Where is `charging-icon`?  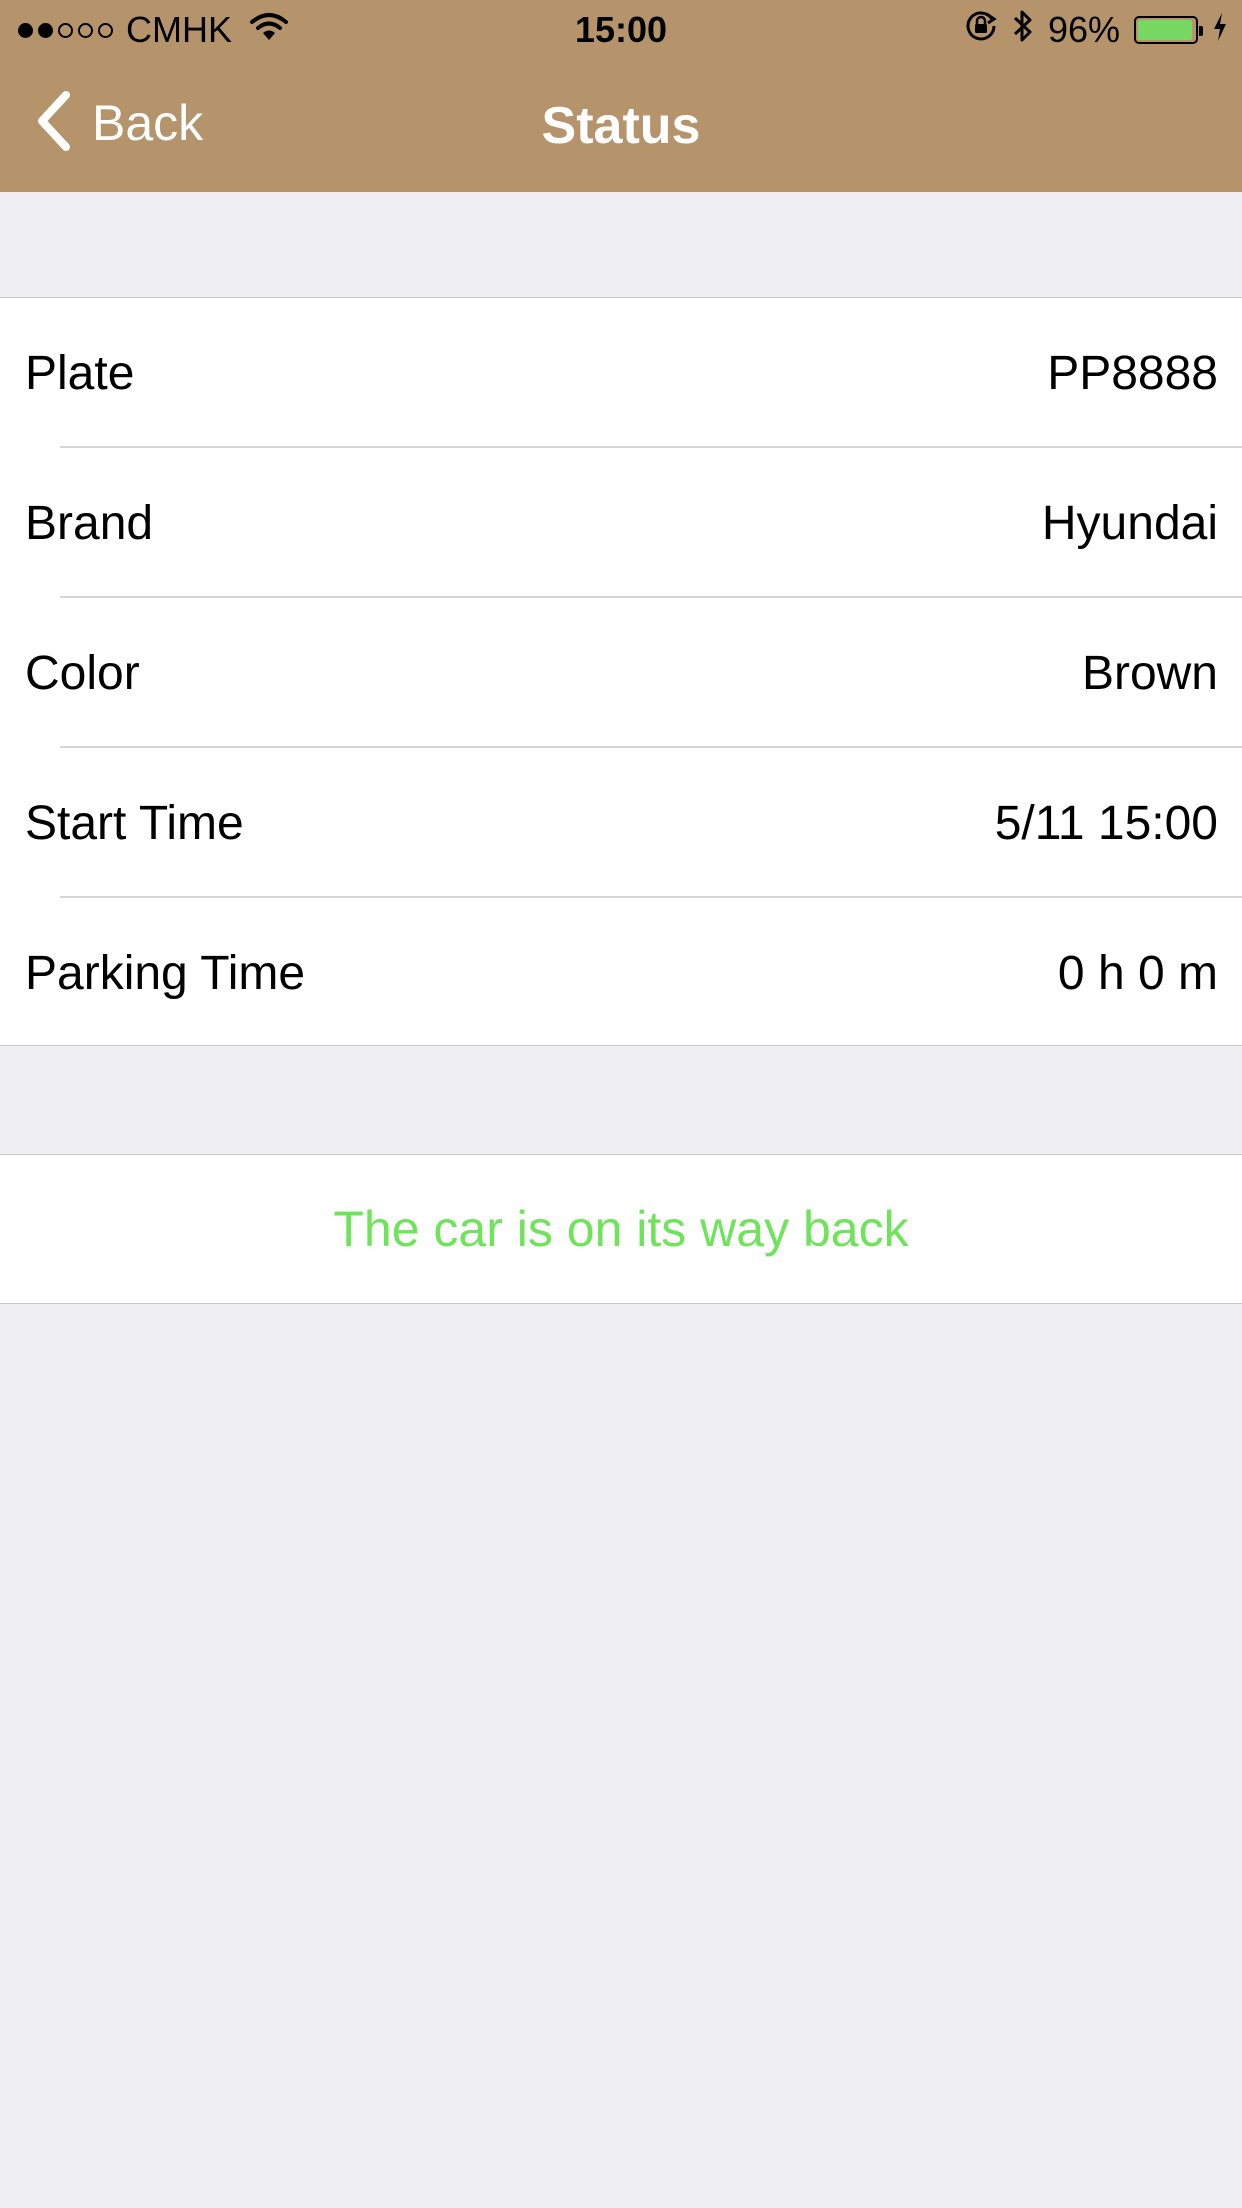
charging-icon is located at coordinates (1220, 30).